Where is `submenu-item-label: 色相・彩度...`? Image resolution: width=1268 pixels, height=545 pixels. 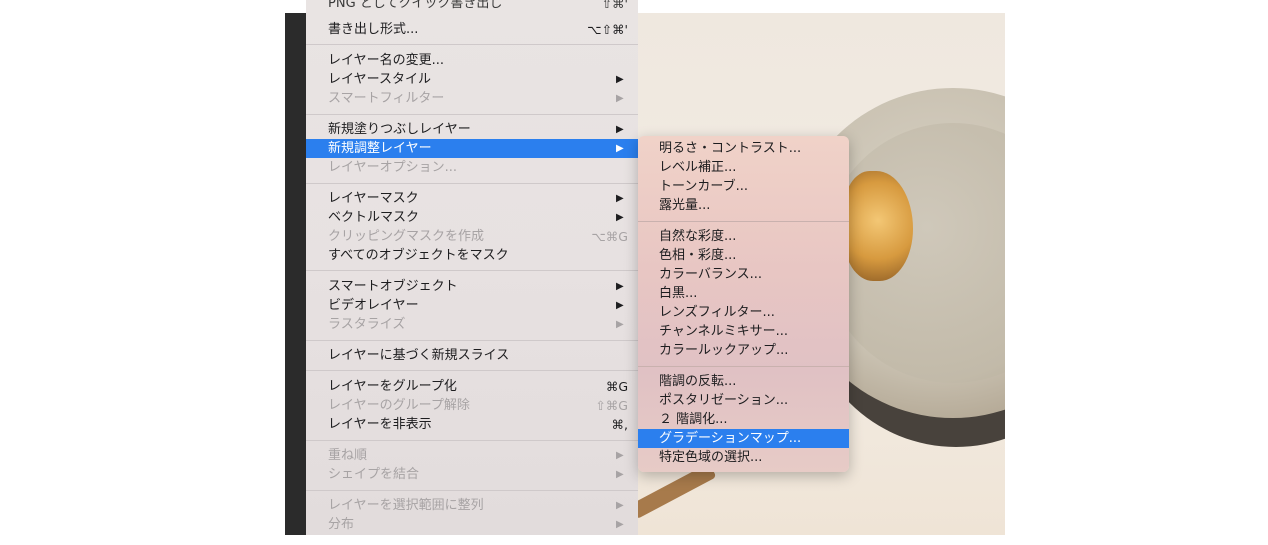 submenu-item-label: 色相・彩度... is located at coordinates (698, 255).